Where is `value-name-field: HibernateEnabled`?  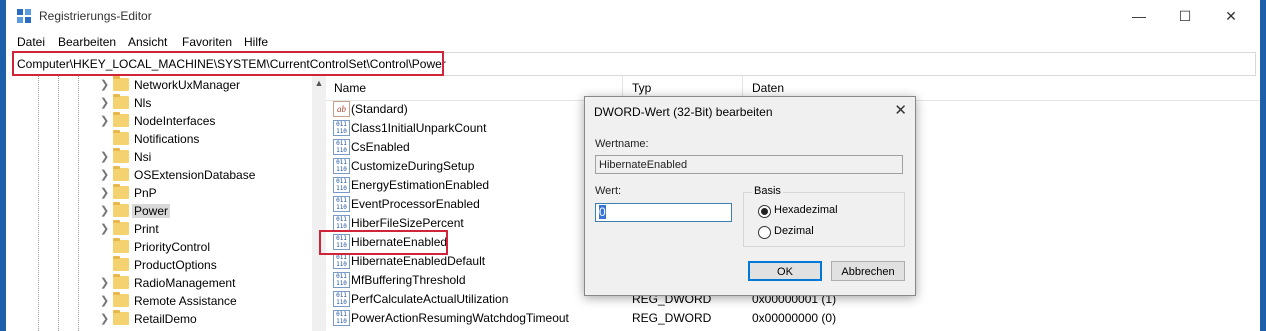 value-name-field: HibernateEnabled is located at coordinates (749, 164).